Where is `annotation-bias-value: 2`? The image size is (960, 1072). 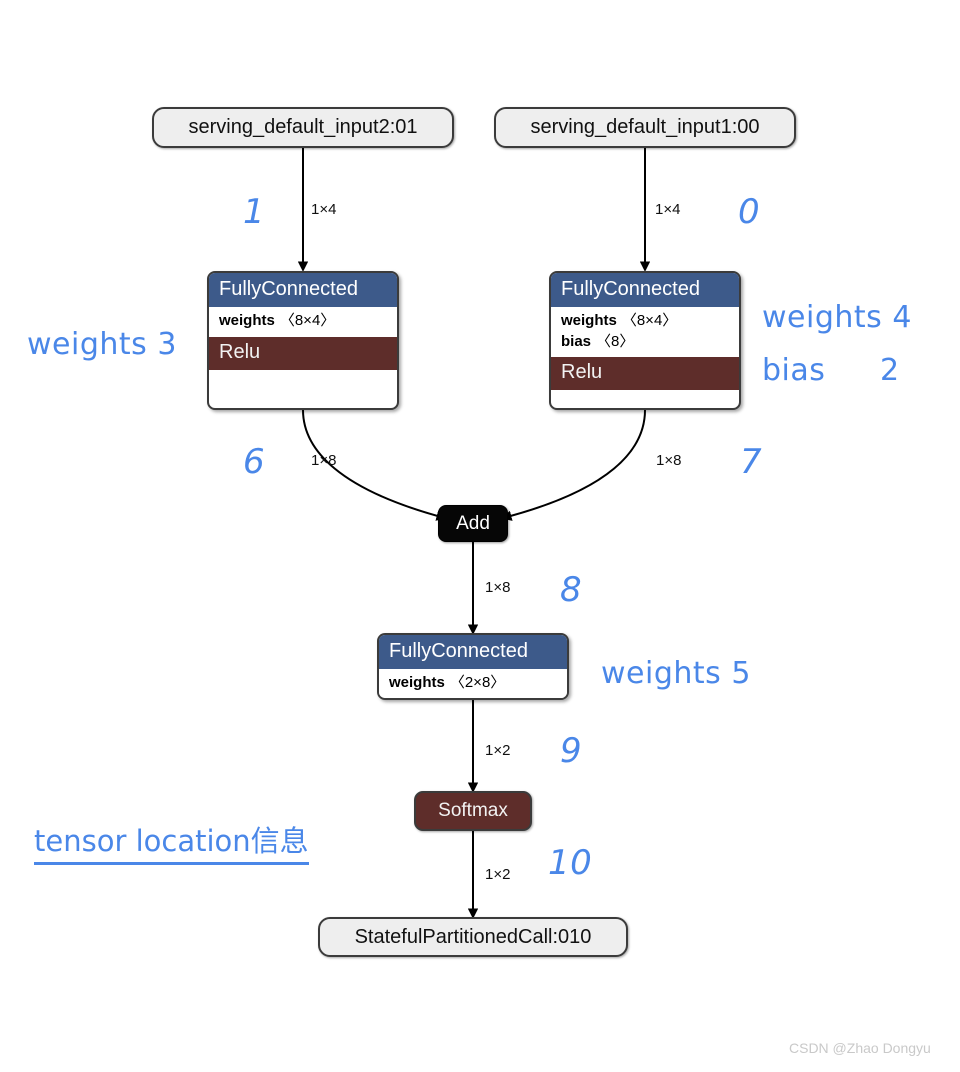 annotation-bias-value: 2 is located at coordinates (890, 370).